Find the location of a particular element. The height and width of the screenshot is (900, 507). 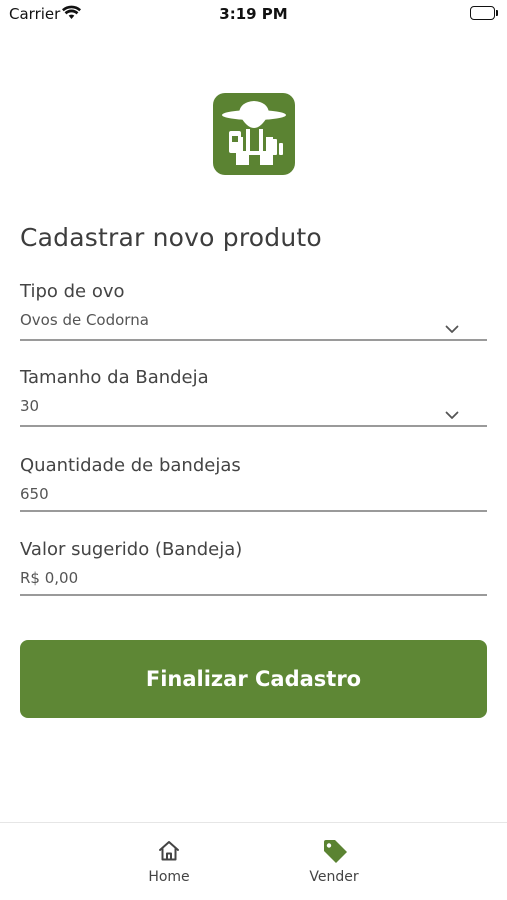

tab-sell: Vender is located at coordinates (334, 861).